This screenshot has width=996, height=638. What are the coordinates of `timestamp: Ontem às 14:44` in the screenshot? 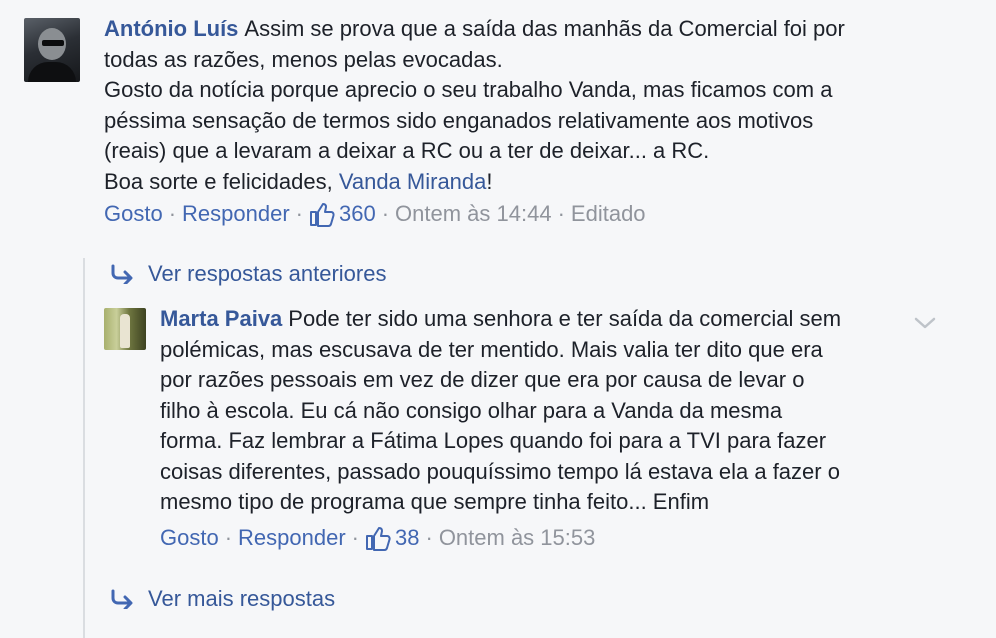 It's located at (473, 214).